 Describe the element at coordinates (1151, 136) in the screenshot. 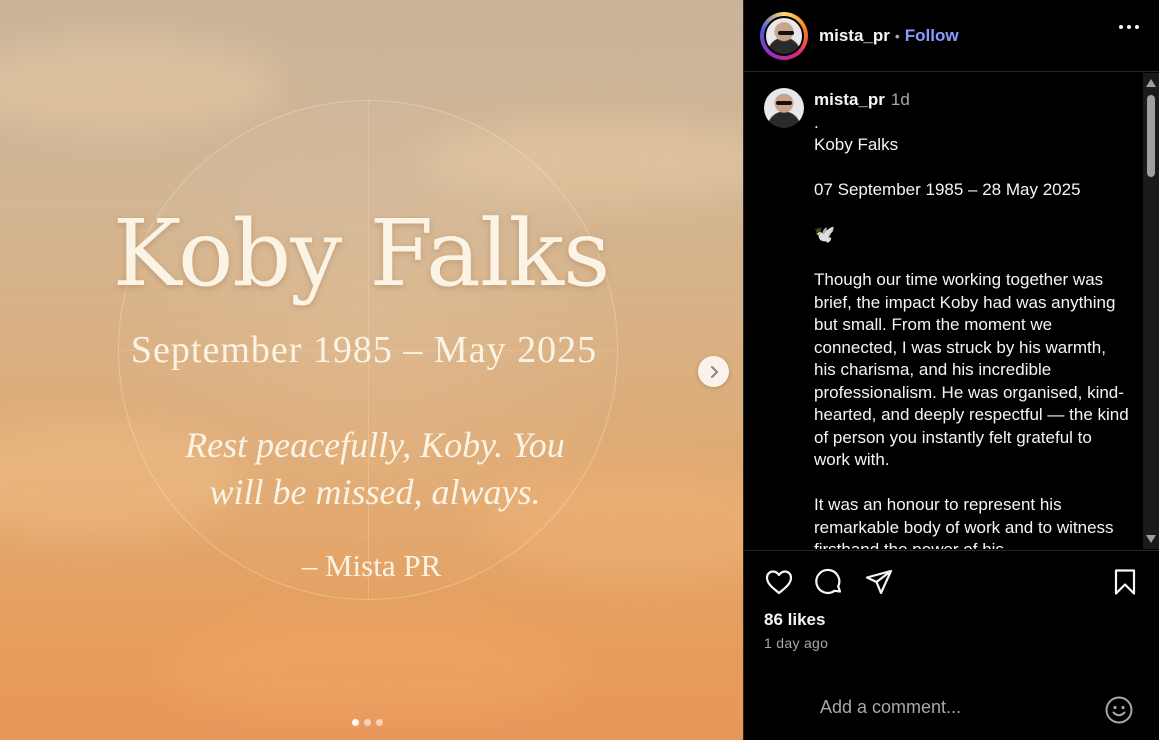

I see `scrollbar-thumb` at that location.